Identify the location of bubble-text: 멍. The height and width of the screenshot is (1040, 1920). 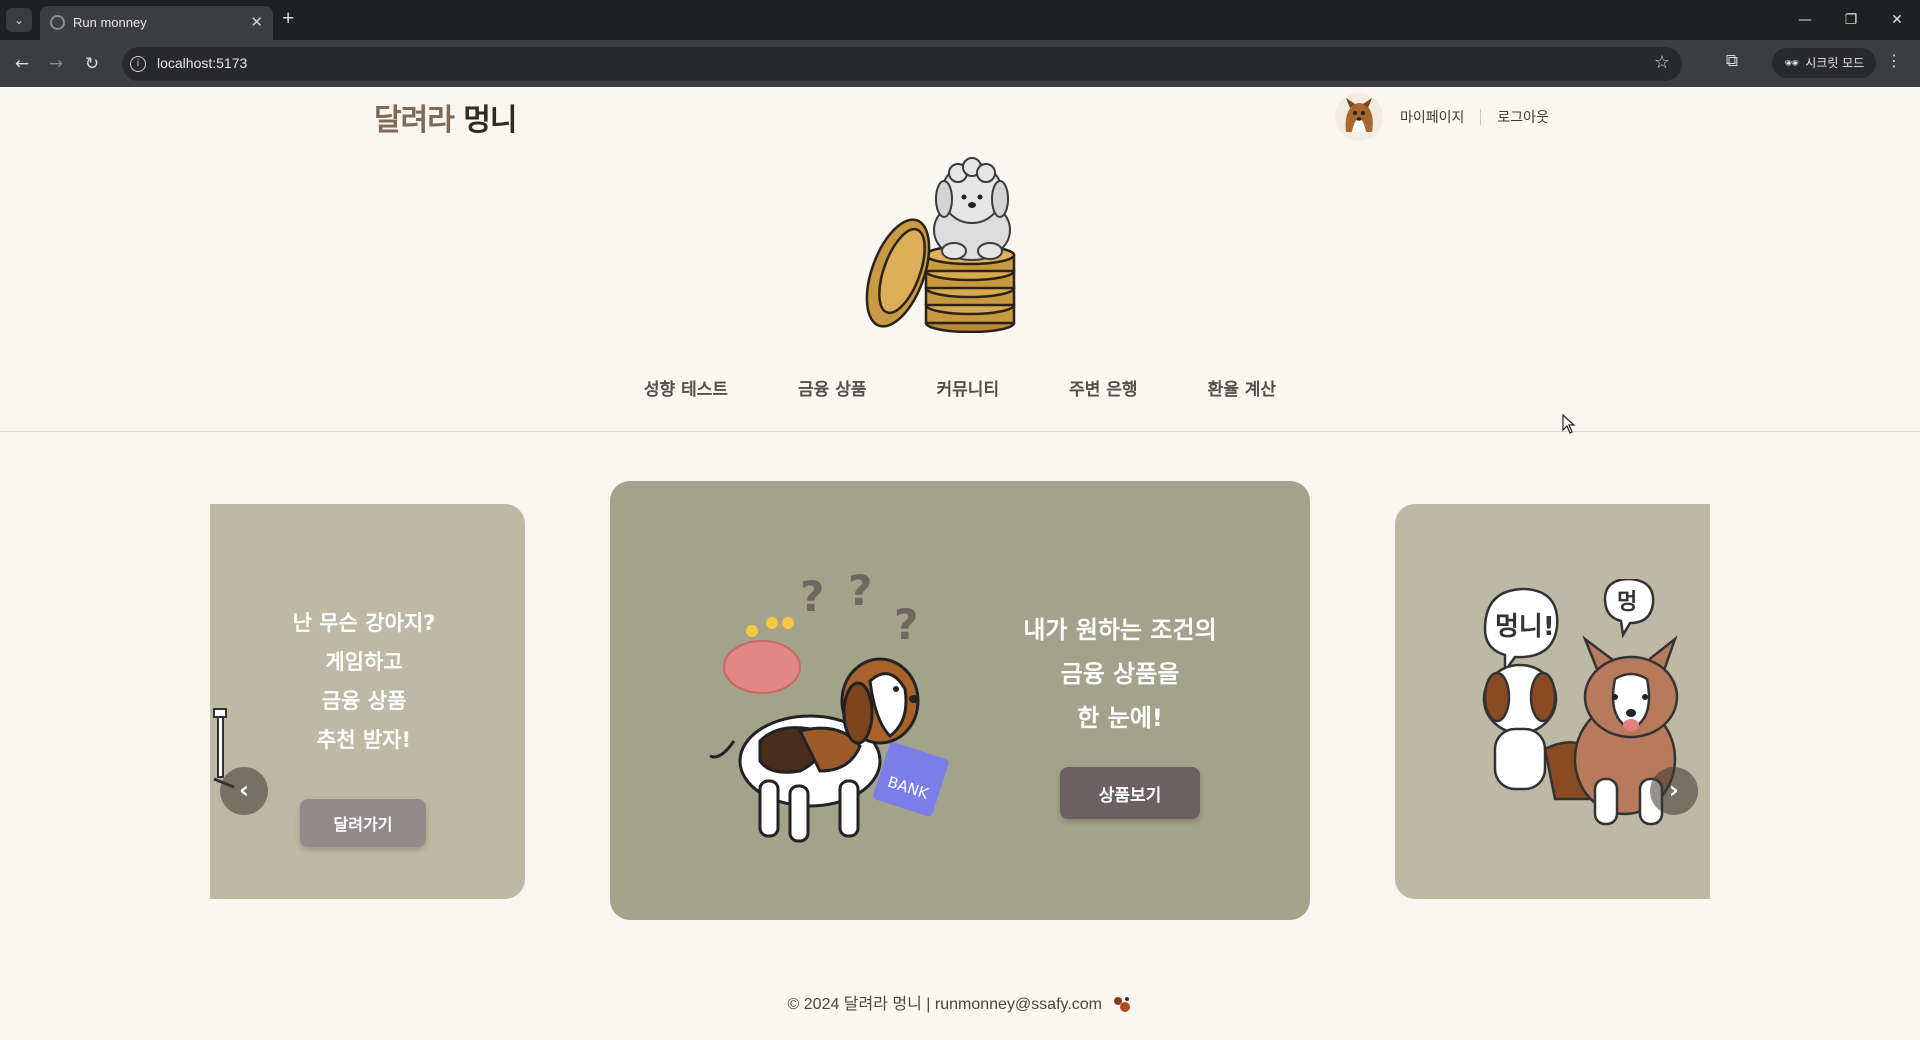
(1627, 602).